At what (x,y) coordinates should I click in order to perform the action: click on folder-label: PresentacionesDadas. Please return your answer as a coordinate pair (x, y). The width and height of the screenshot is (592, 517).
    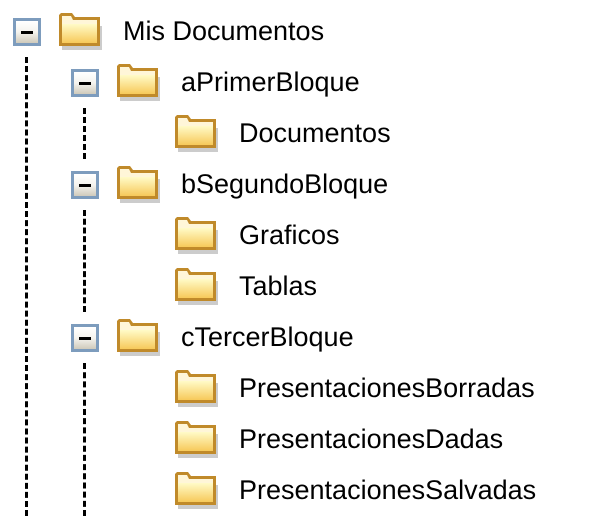
    Looking at the image, I should click on (371, 439).